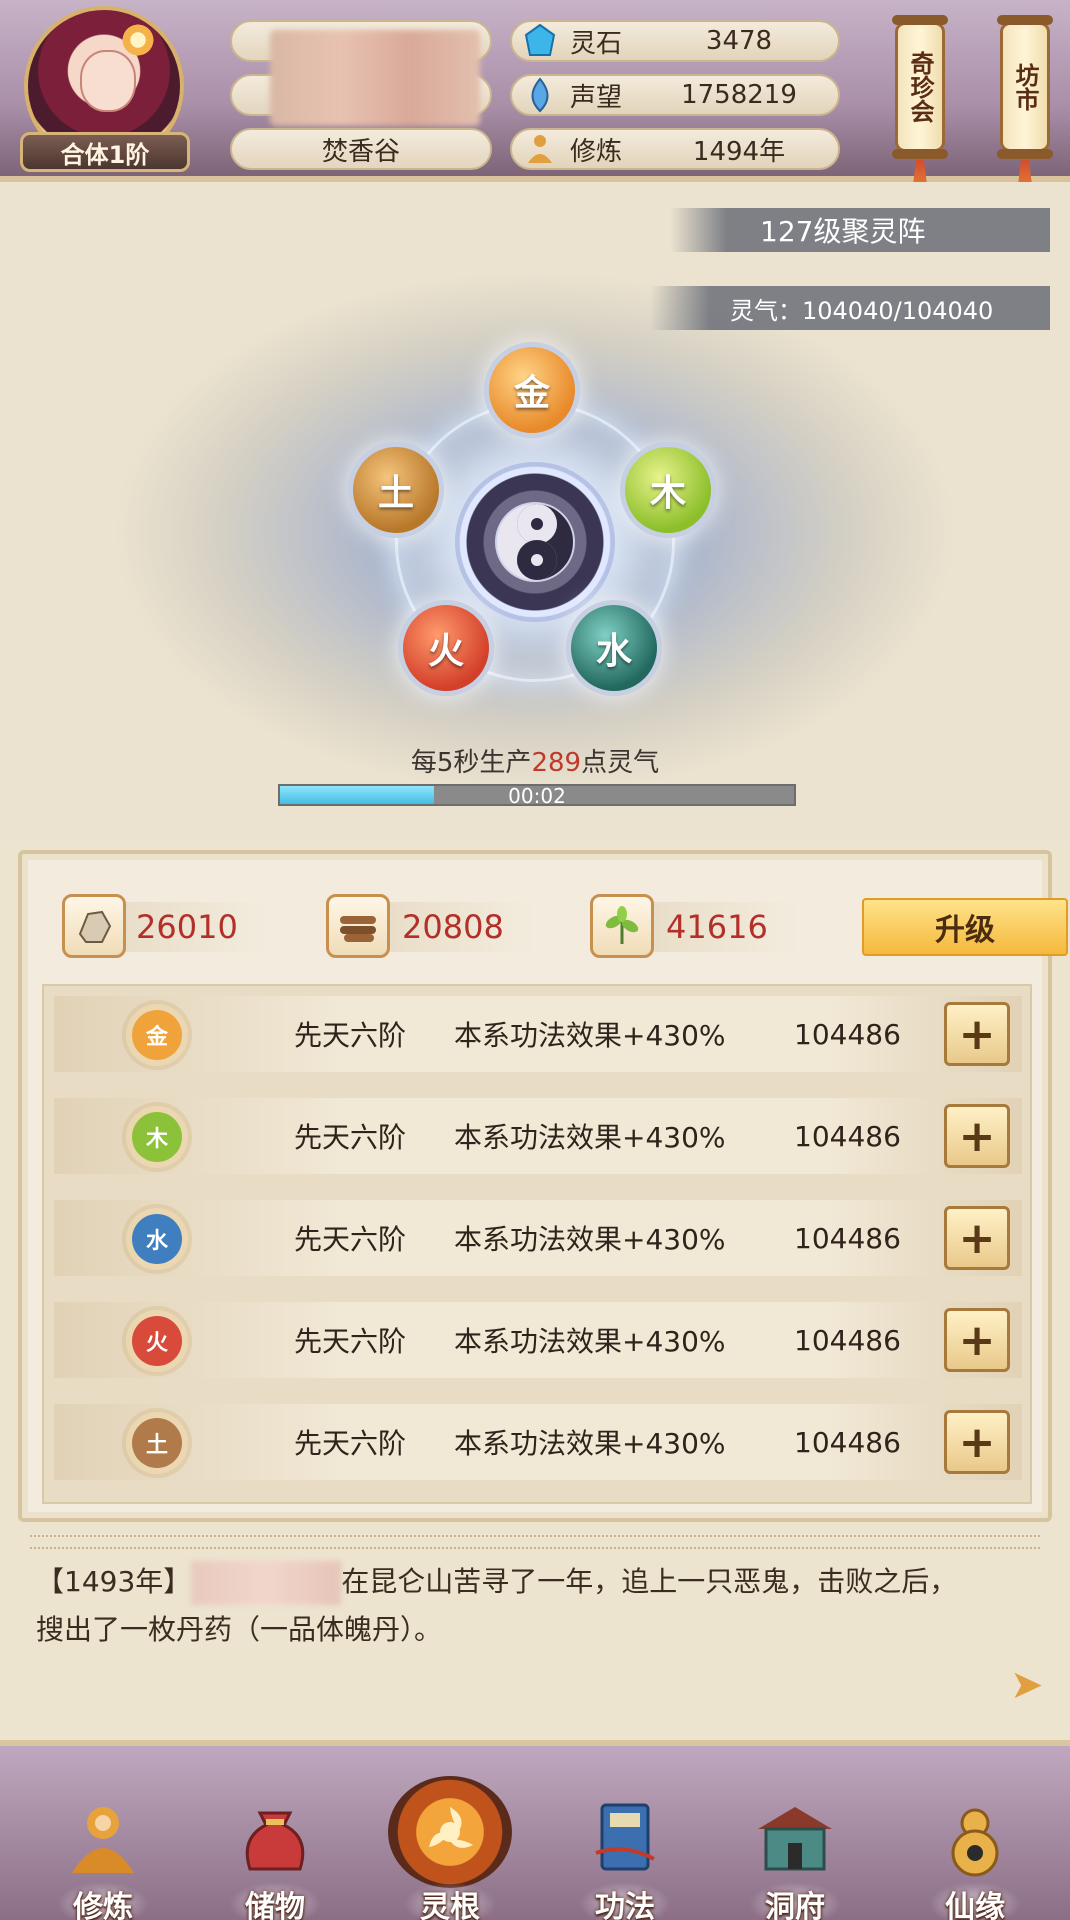 This screenshot has width=1070, height=1920. I want to click on water-element-orb: 水, so click(614, 648).